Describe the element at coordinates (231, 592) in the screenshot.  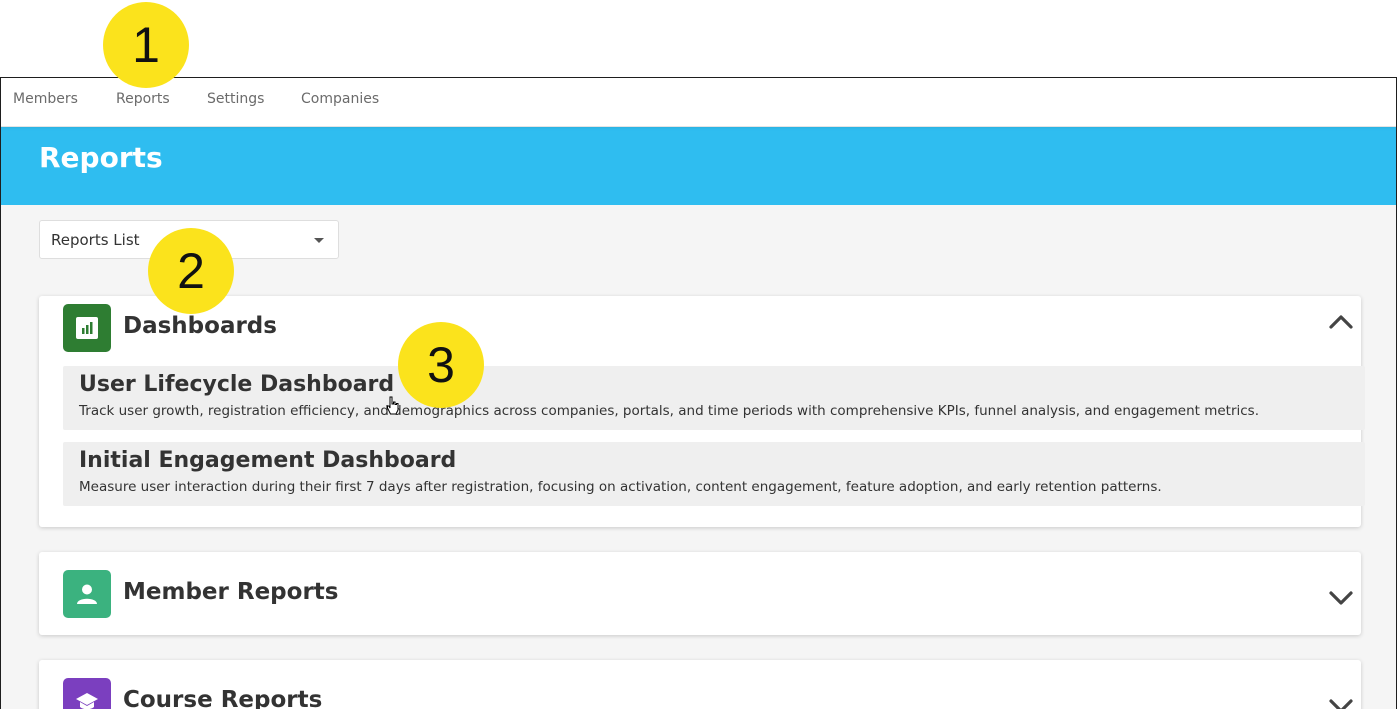
I see `member-reports-title: Member Reports` at that location.